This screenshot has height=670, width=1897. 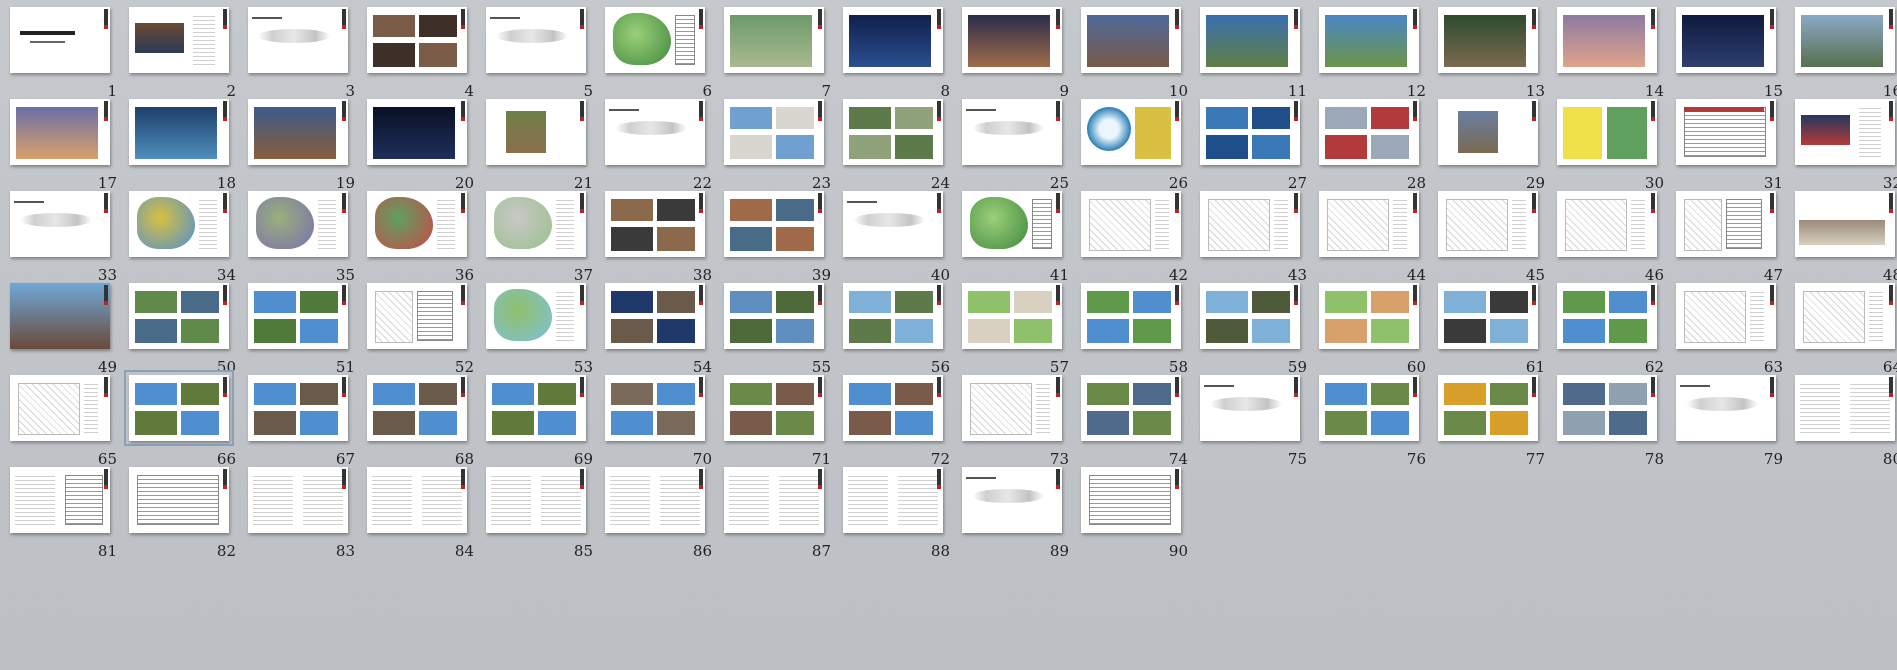 What do you see at coordinates (1064, 91) in the screenshot?
I see `slide-number: 9` at bounding box center [1064, 91].